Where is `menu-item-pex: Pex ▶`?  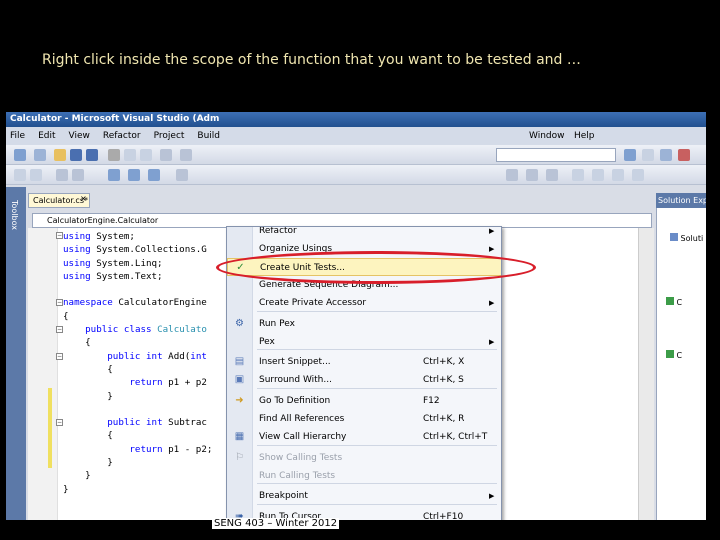 menu-item-pex: Pex ▶ is located at coordinates (364, 342).